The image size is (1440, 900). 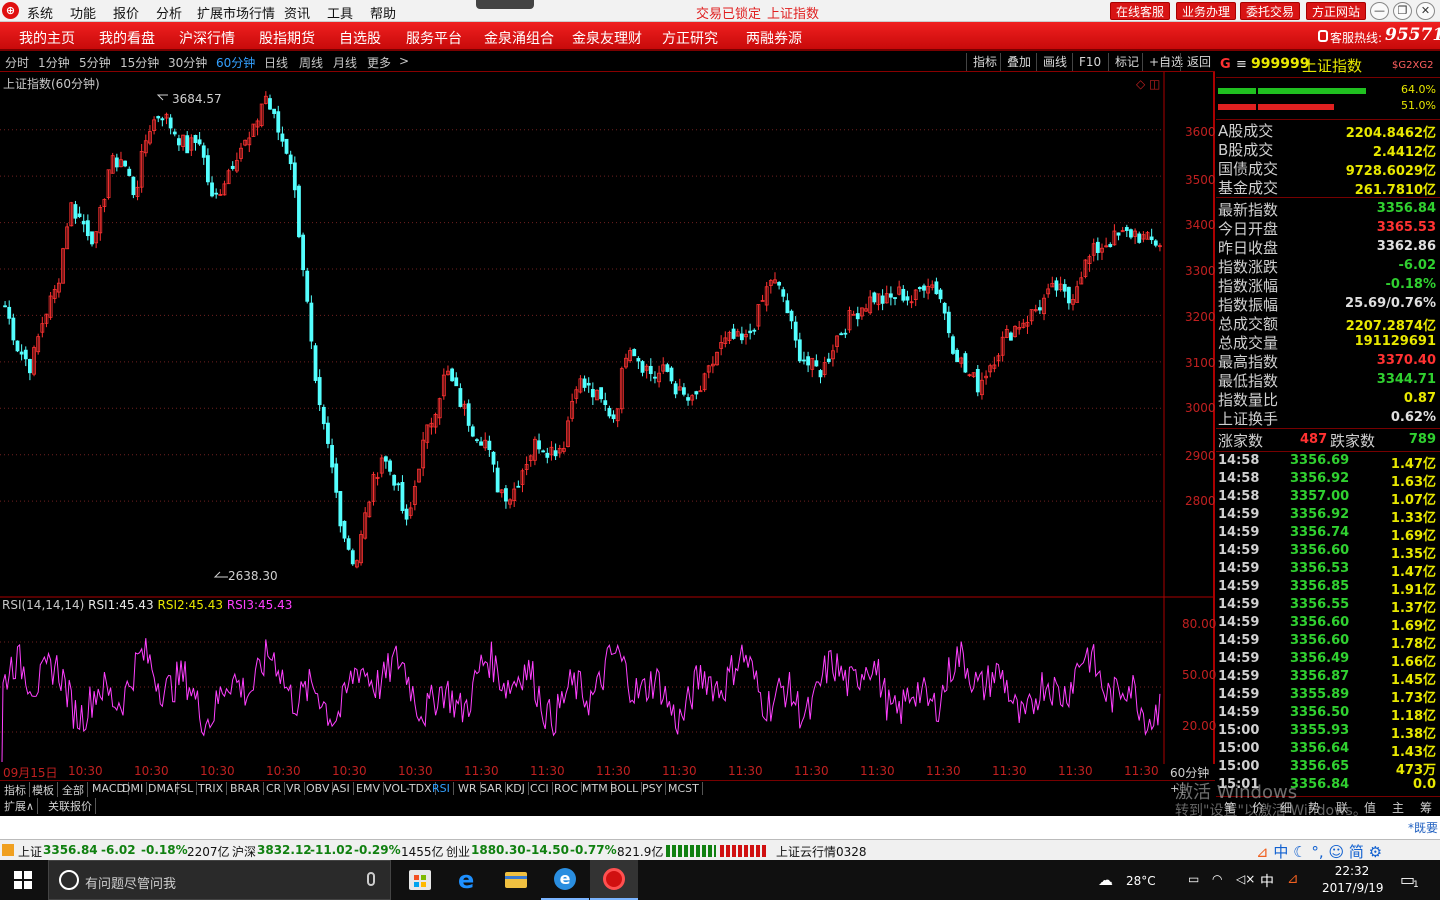 I want to click on period-30min: 30分钟, so click(x=187, y=62).